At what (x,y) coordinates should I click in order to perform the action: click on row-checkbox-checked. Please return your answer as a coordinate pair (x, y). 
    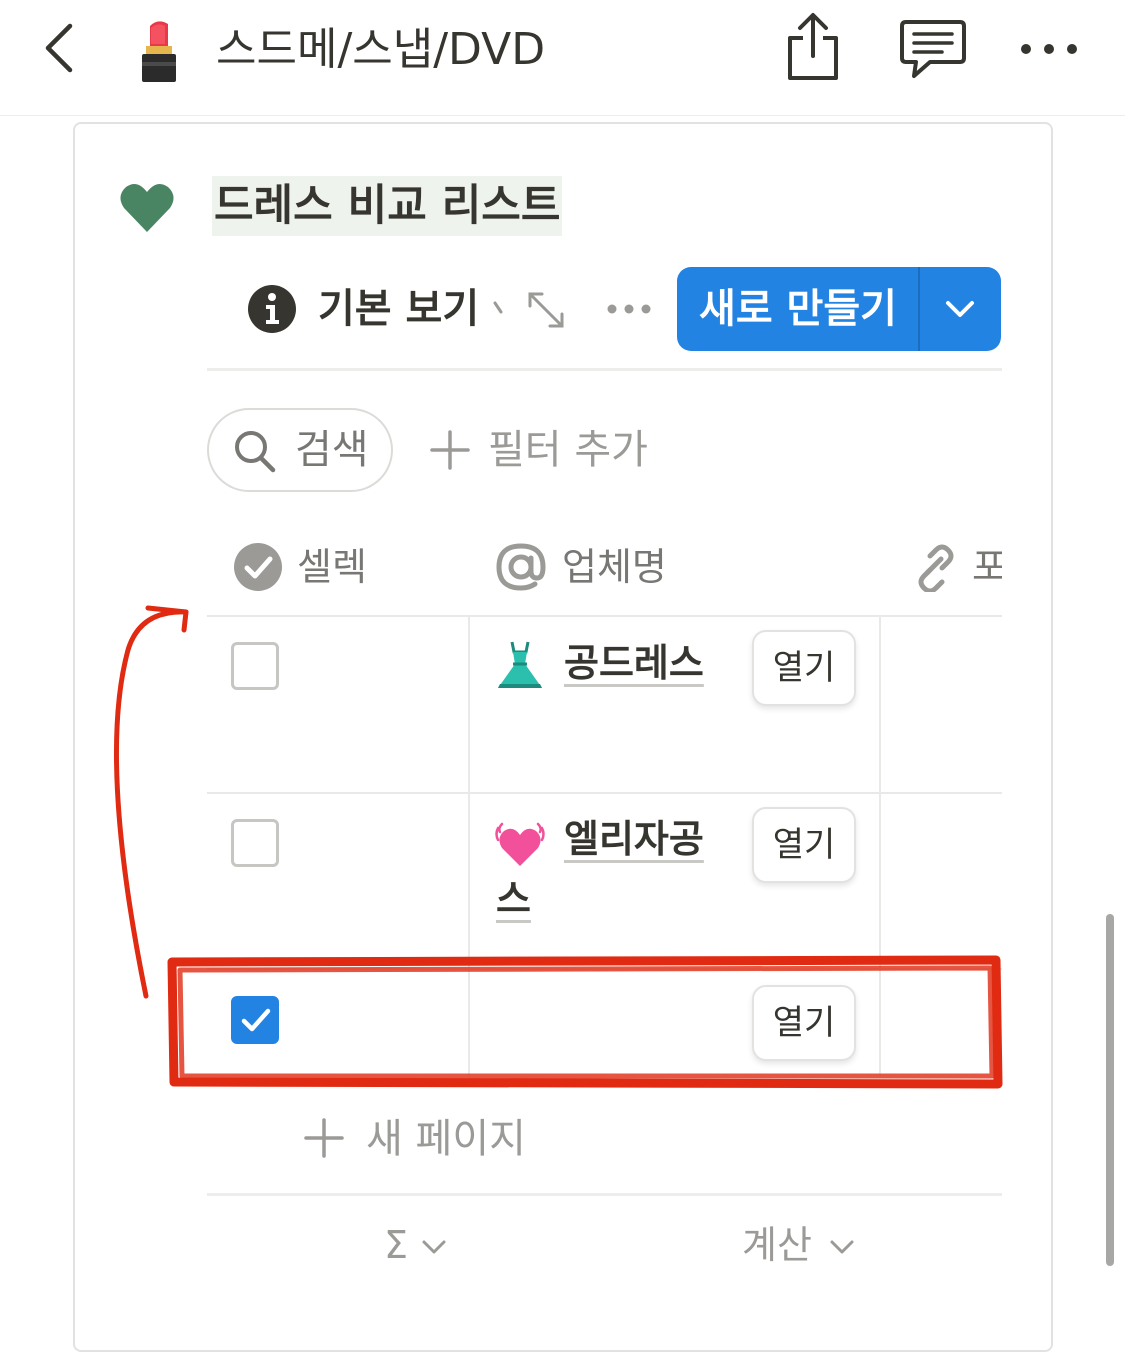
    Looking at the image, I should click on (255, 1020).